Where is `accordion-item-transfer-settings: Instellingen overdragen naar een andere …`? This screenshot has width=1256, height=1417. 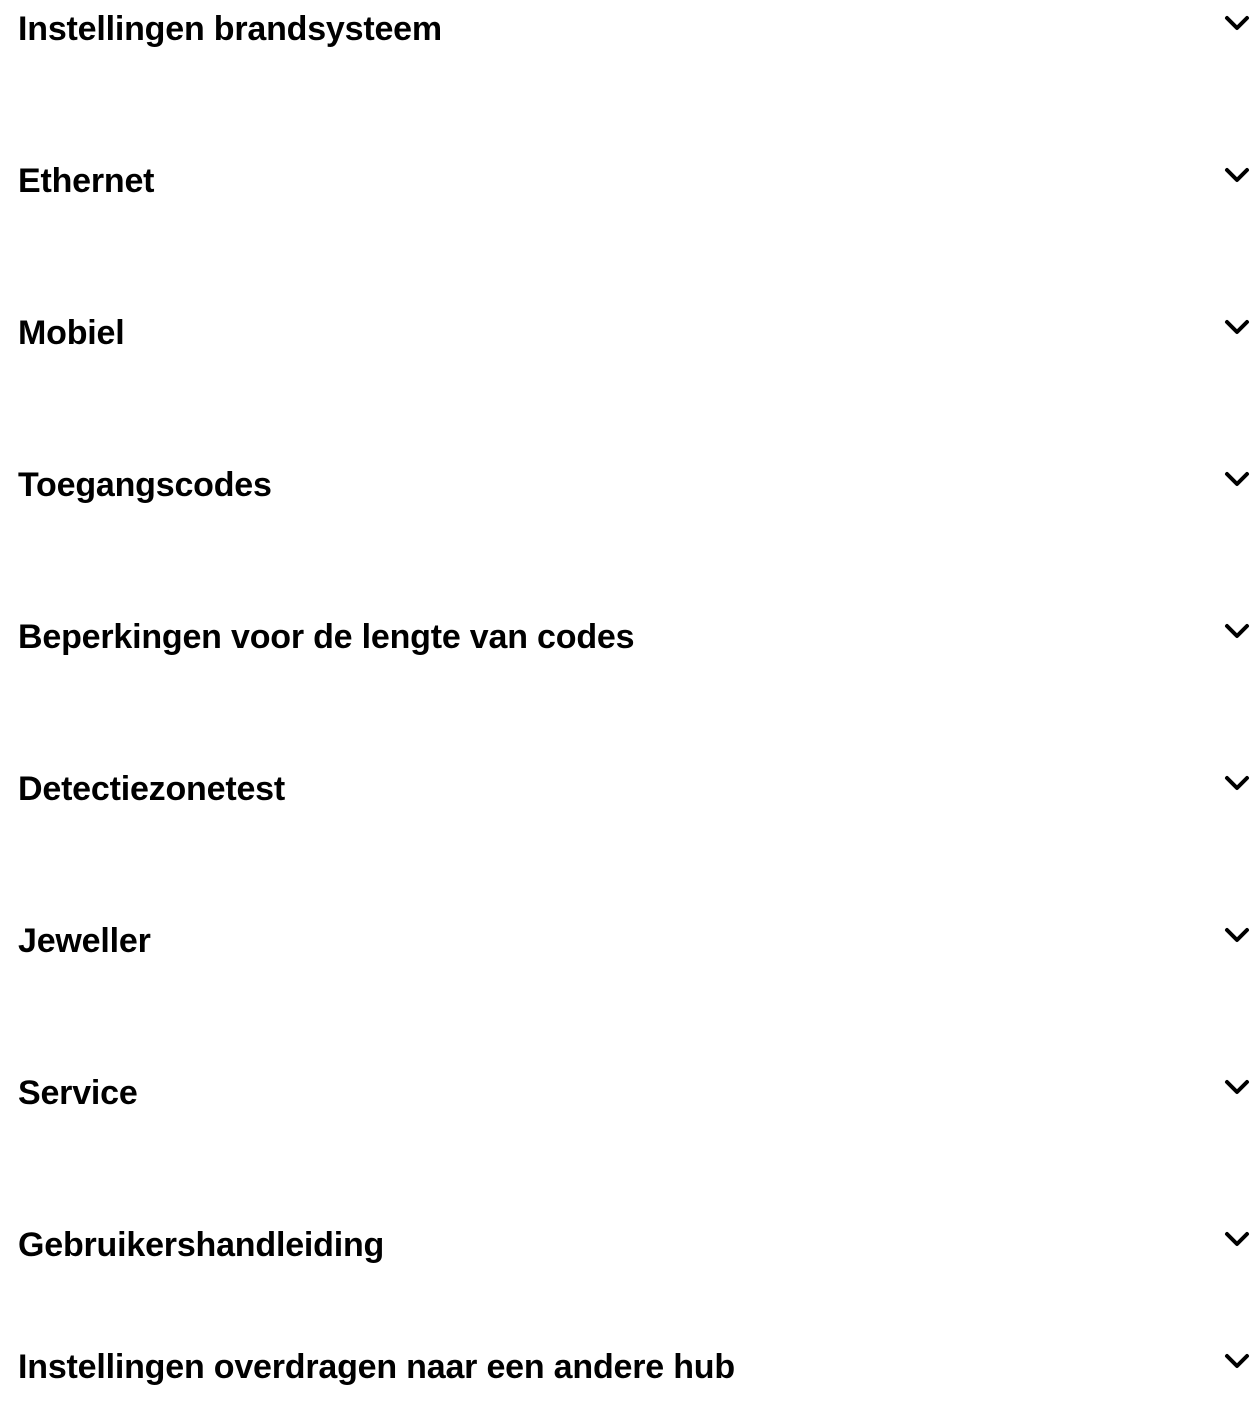 accordion-item-transfer-settings: Instellingen overdragen naar een andere … is located at coordinates (628, 1368).